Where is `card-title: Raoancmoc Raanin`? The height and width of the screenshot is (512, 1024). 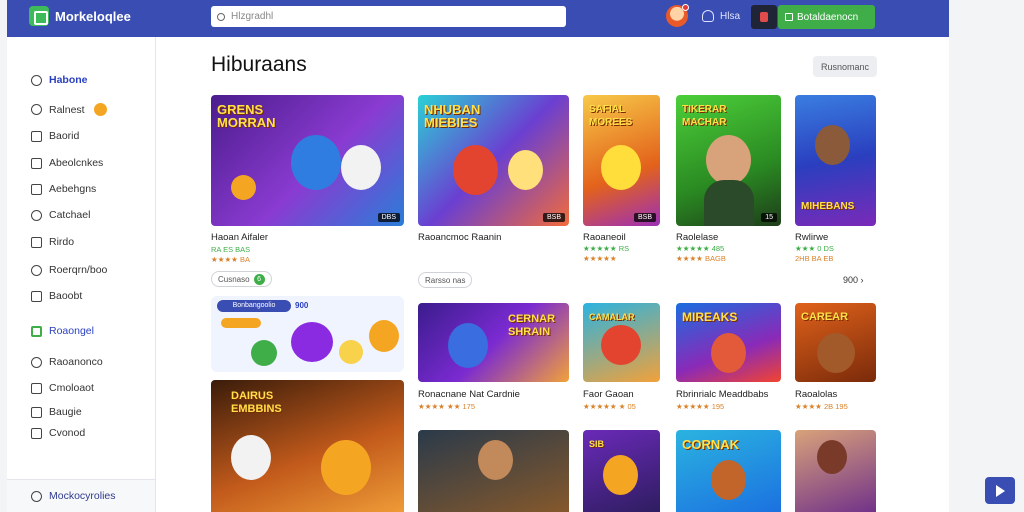 card-title: Raoancmoc Raanin is located at coordinates (459, 237).